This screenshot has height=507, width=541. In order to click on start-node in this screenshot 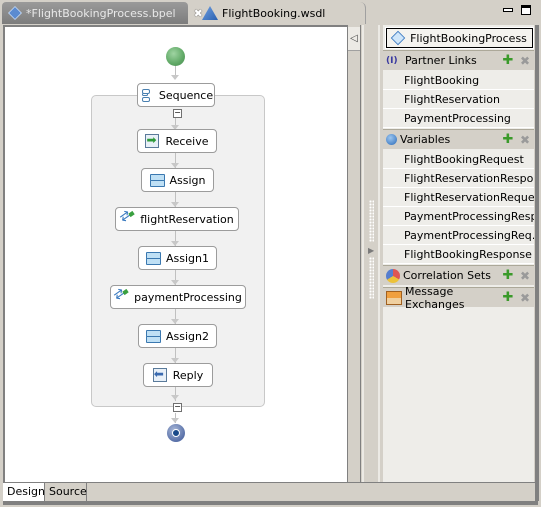, I will do `click(175, 56)`.